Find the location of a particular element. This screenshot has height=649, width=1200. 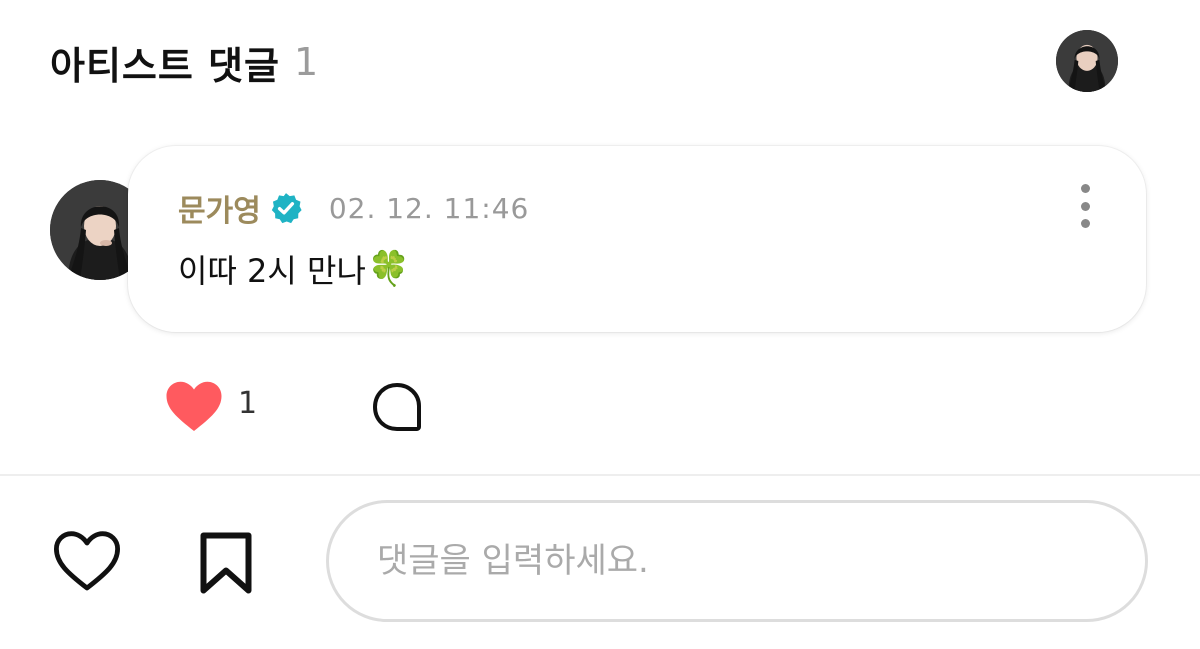

avatar-image is located at coordinates (1087, 61).